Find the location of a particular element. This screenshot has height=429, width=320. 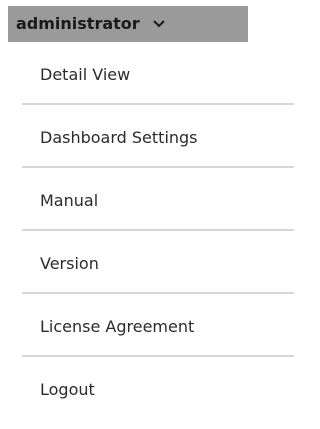

menu-item-logout: Logout is located at coordinates (158, 388).